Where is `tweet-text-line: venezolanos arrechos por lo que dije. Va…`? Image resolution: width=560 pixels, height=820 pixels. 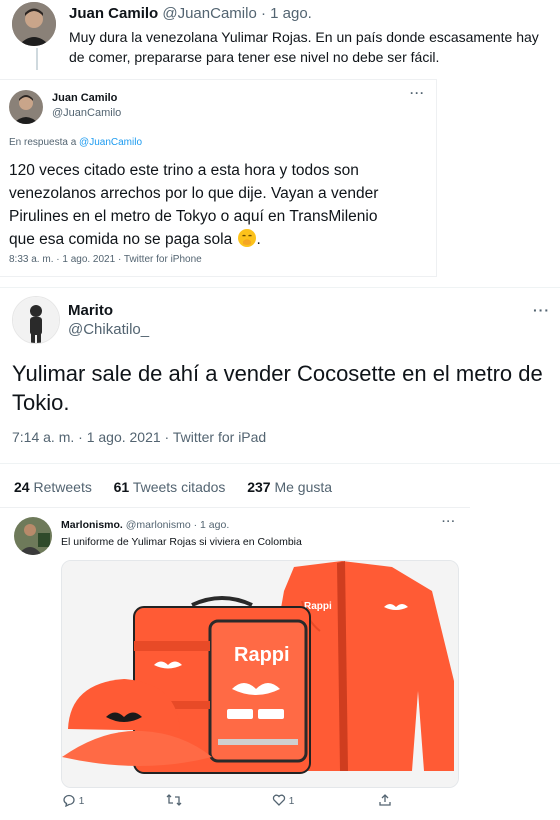 tweet-text-line: venezolanos arrechos por lo que dije. Va… is located at coordinates (194, 193).